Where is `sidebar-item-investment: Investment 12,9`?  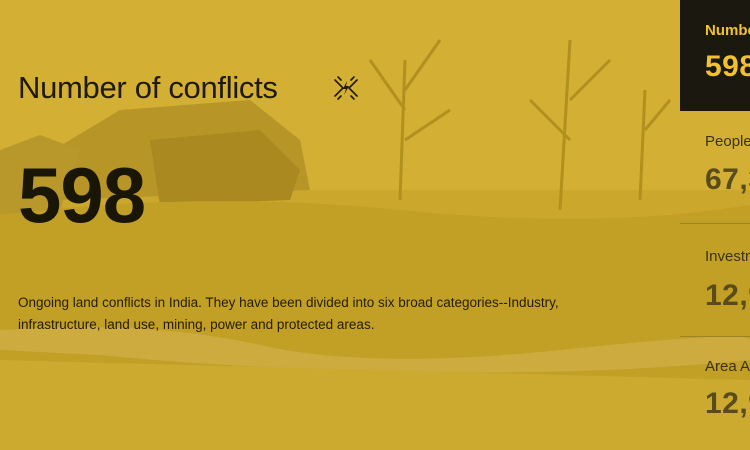 sidebar-item-investment: Investment 12,9 is located at coordinates (715, 280).